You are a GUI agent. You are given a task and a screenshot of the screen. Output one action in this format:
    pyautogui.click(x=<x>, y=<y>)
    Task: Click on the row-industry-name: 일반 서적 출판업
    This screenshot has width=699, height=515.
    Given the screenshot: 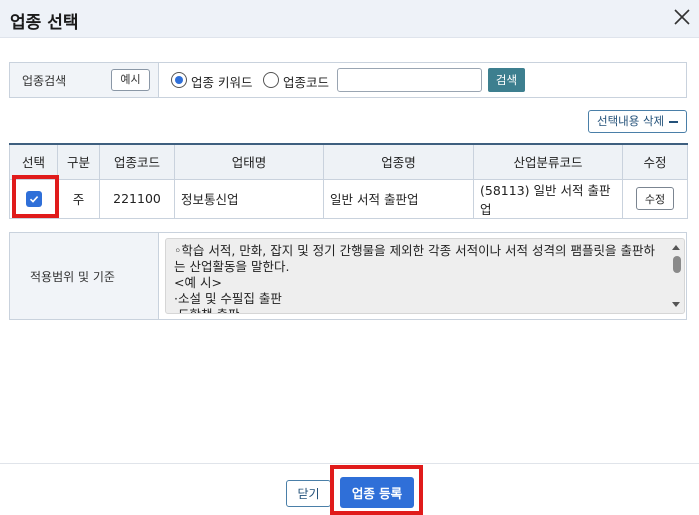 What is the action you would take?
    pyautogui.click(x=398, y=198)
    